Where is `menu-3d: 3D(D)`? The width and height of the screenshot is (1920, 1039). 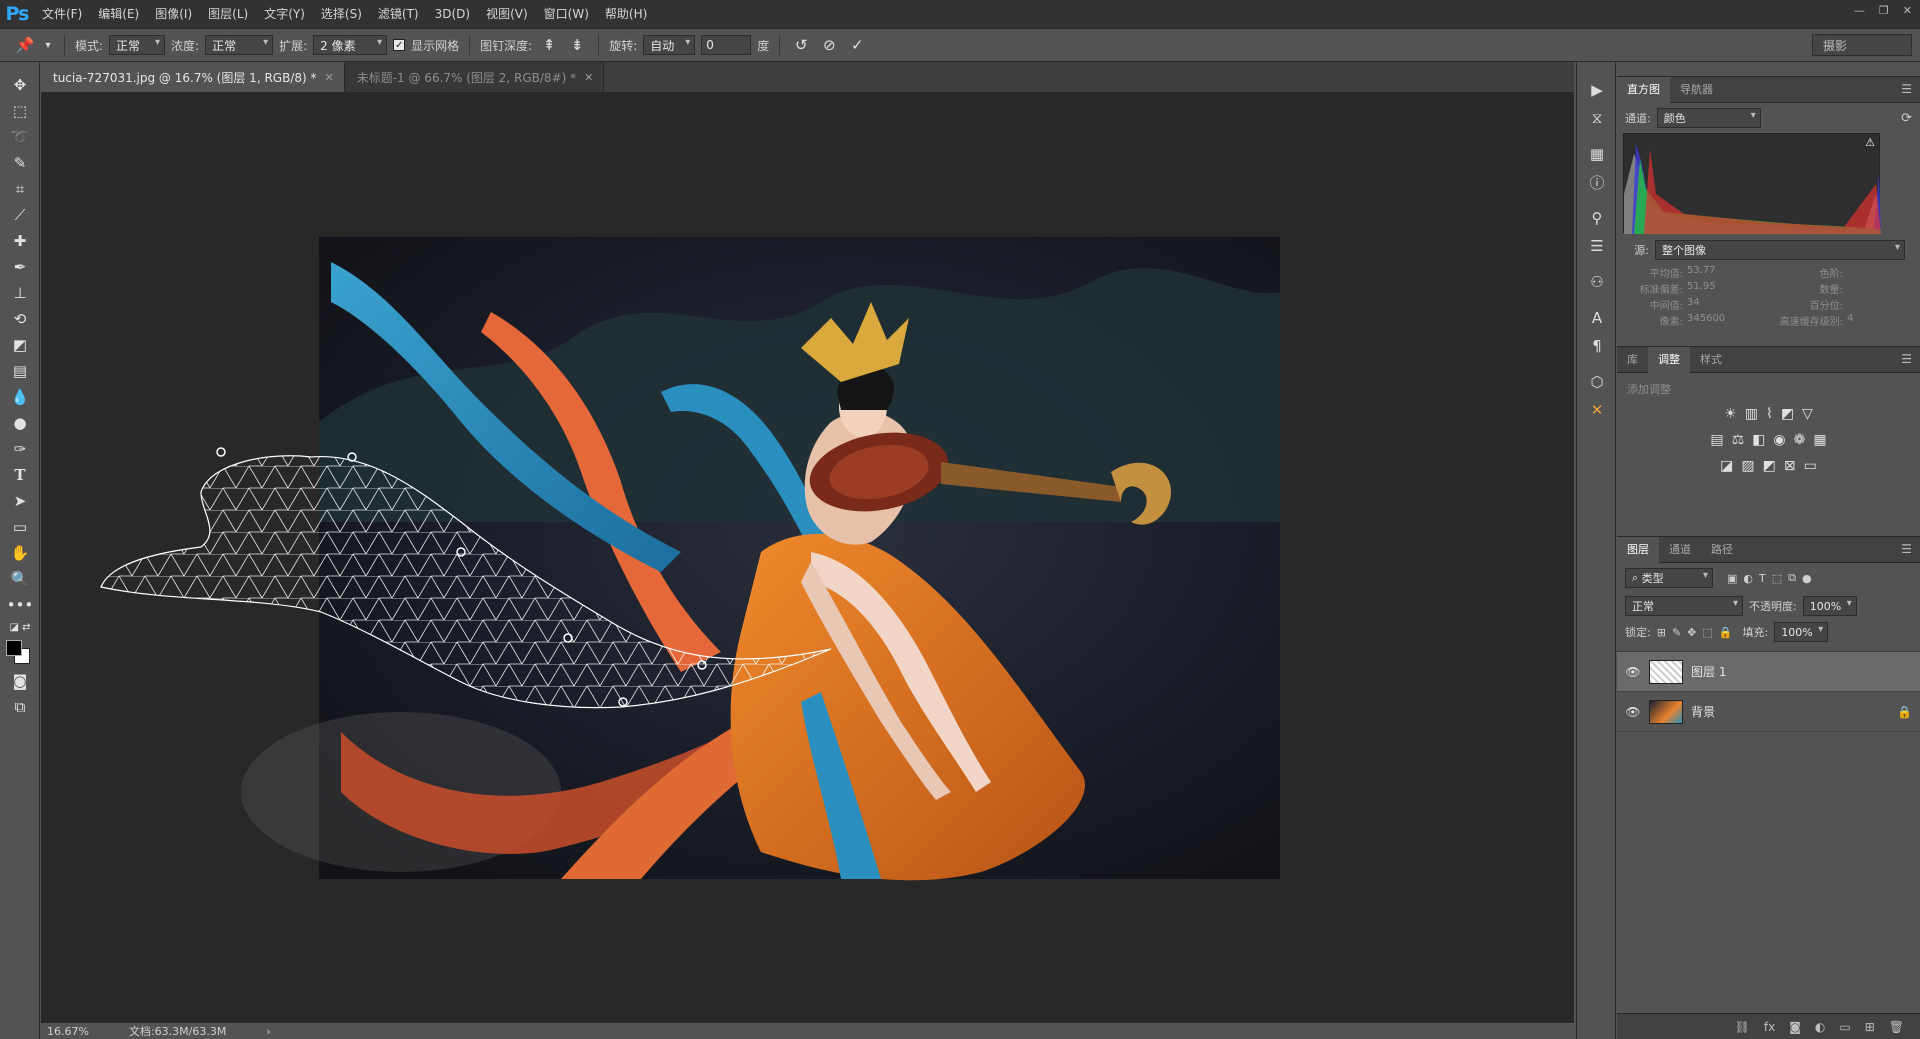 menu-3d: 3D(D) is located at coordinates (452, 14).